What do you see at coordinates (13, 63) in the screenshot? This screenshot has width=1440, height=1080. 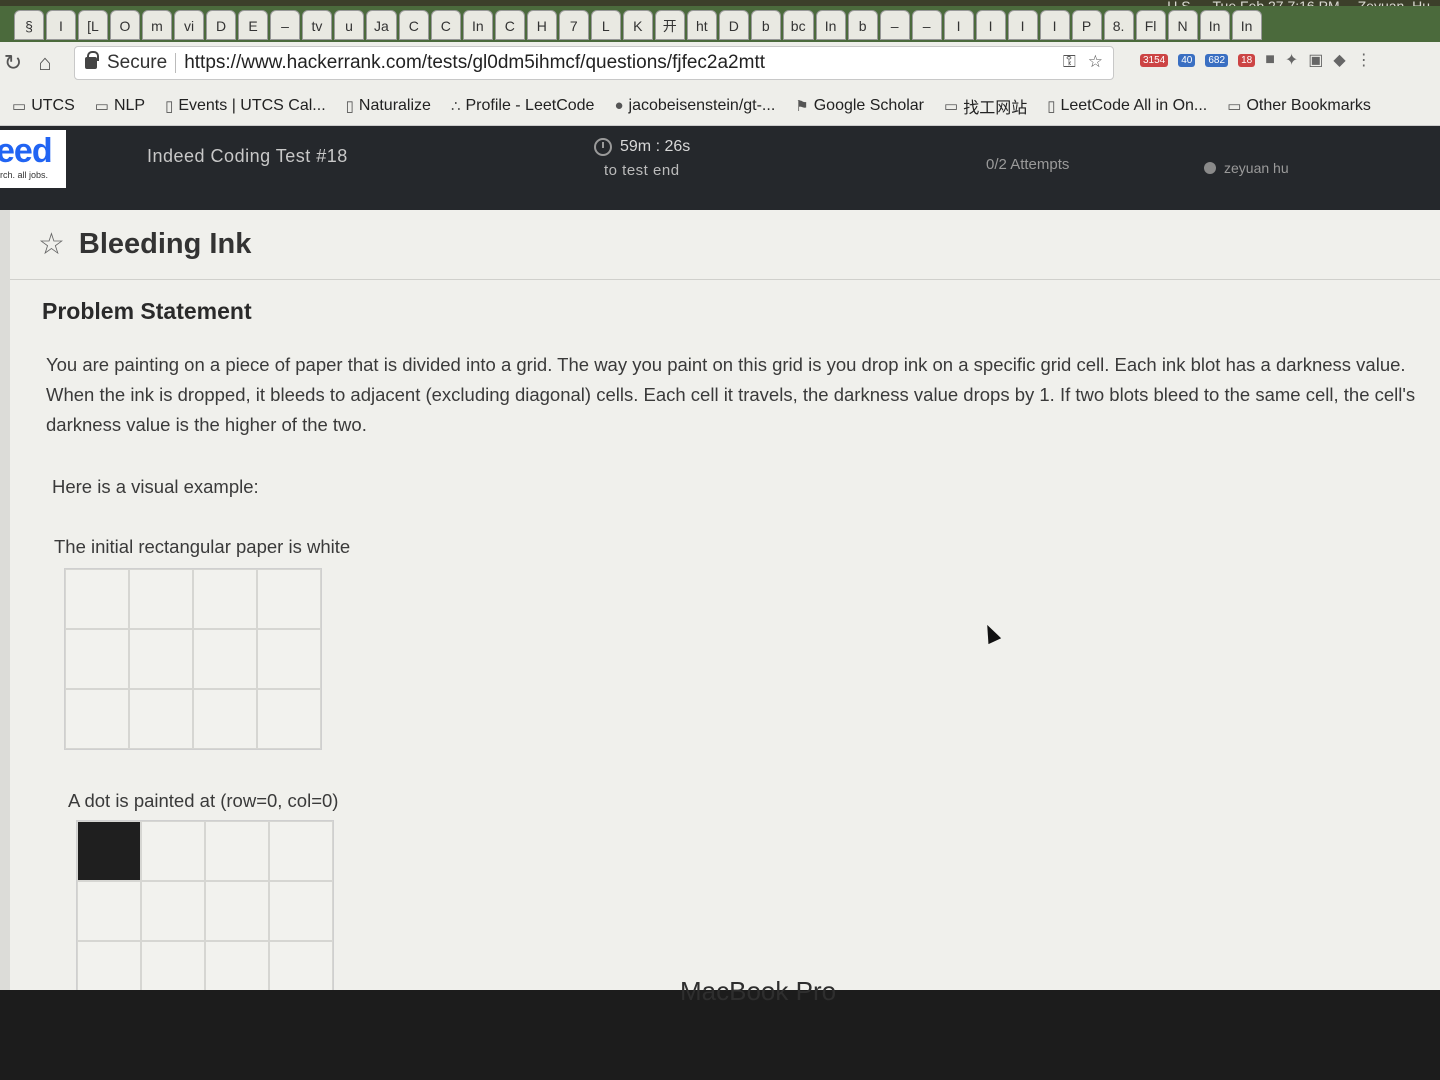 I see `reload-icon: ↻` at bounding box center [13, 63].